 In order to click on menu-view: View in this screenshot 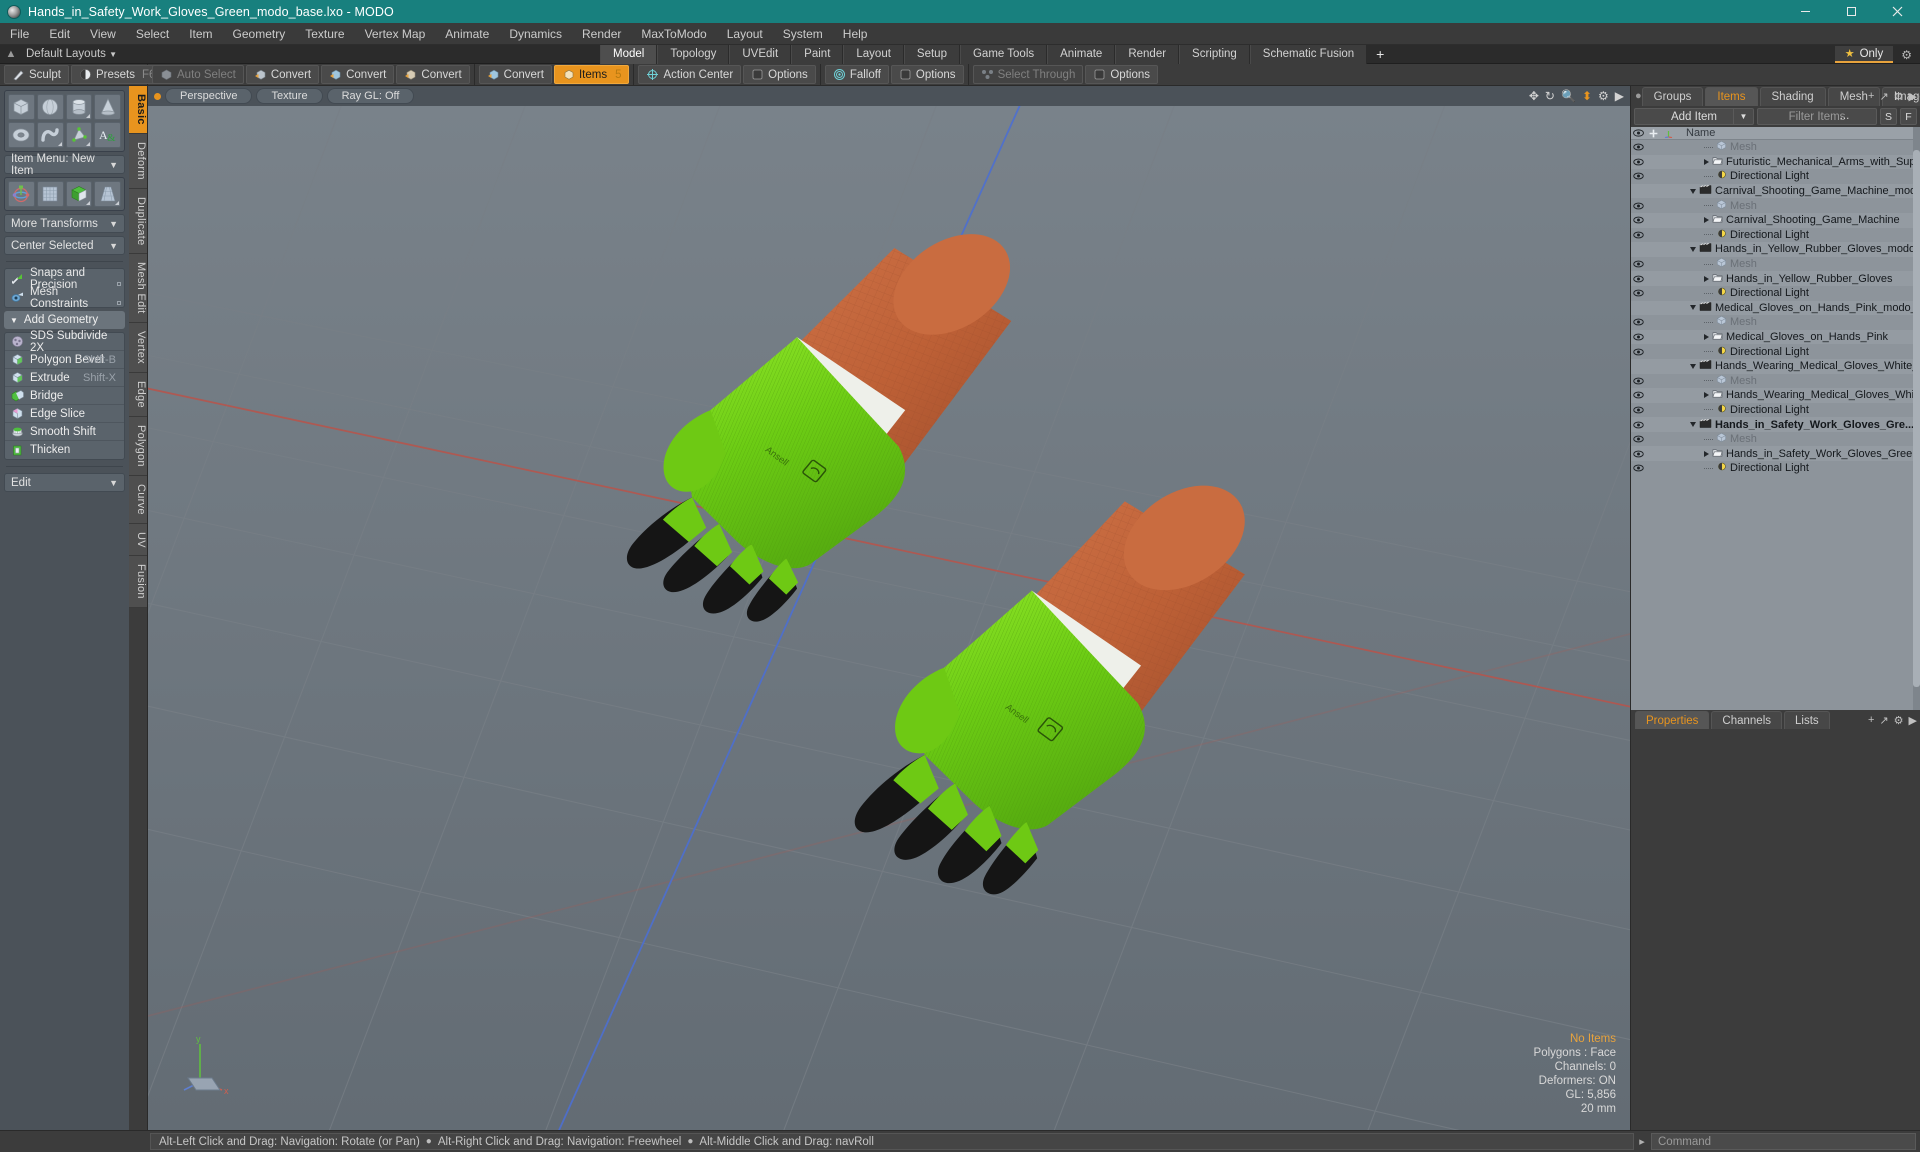, I will do `click(103, 34)`.